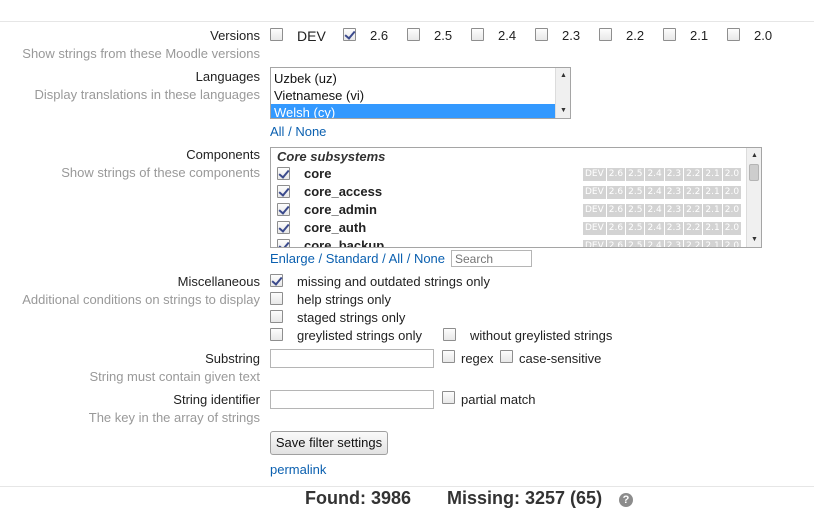 This screenshot has height=527, width=814. I want to click on component-row: core_access DEV 2.6 2.5 2.4 2.3 2.2 2.1 2.0, so click(509, 192).